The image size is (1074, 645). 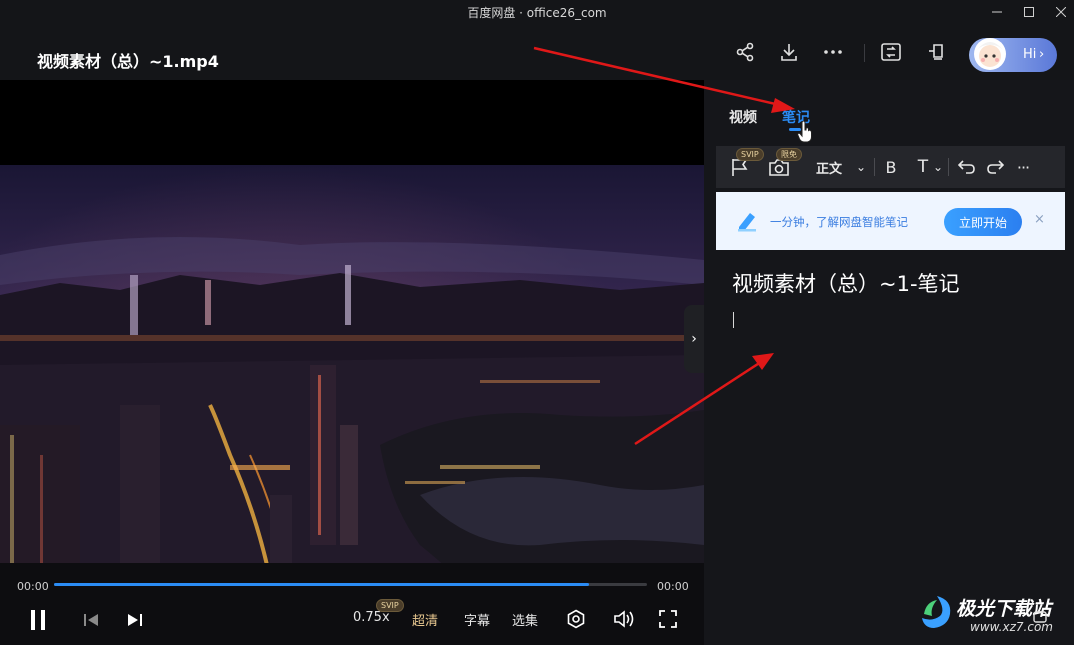 I want to click on watermark-logo-icon, so click(x=936, y=612).